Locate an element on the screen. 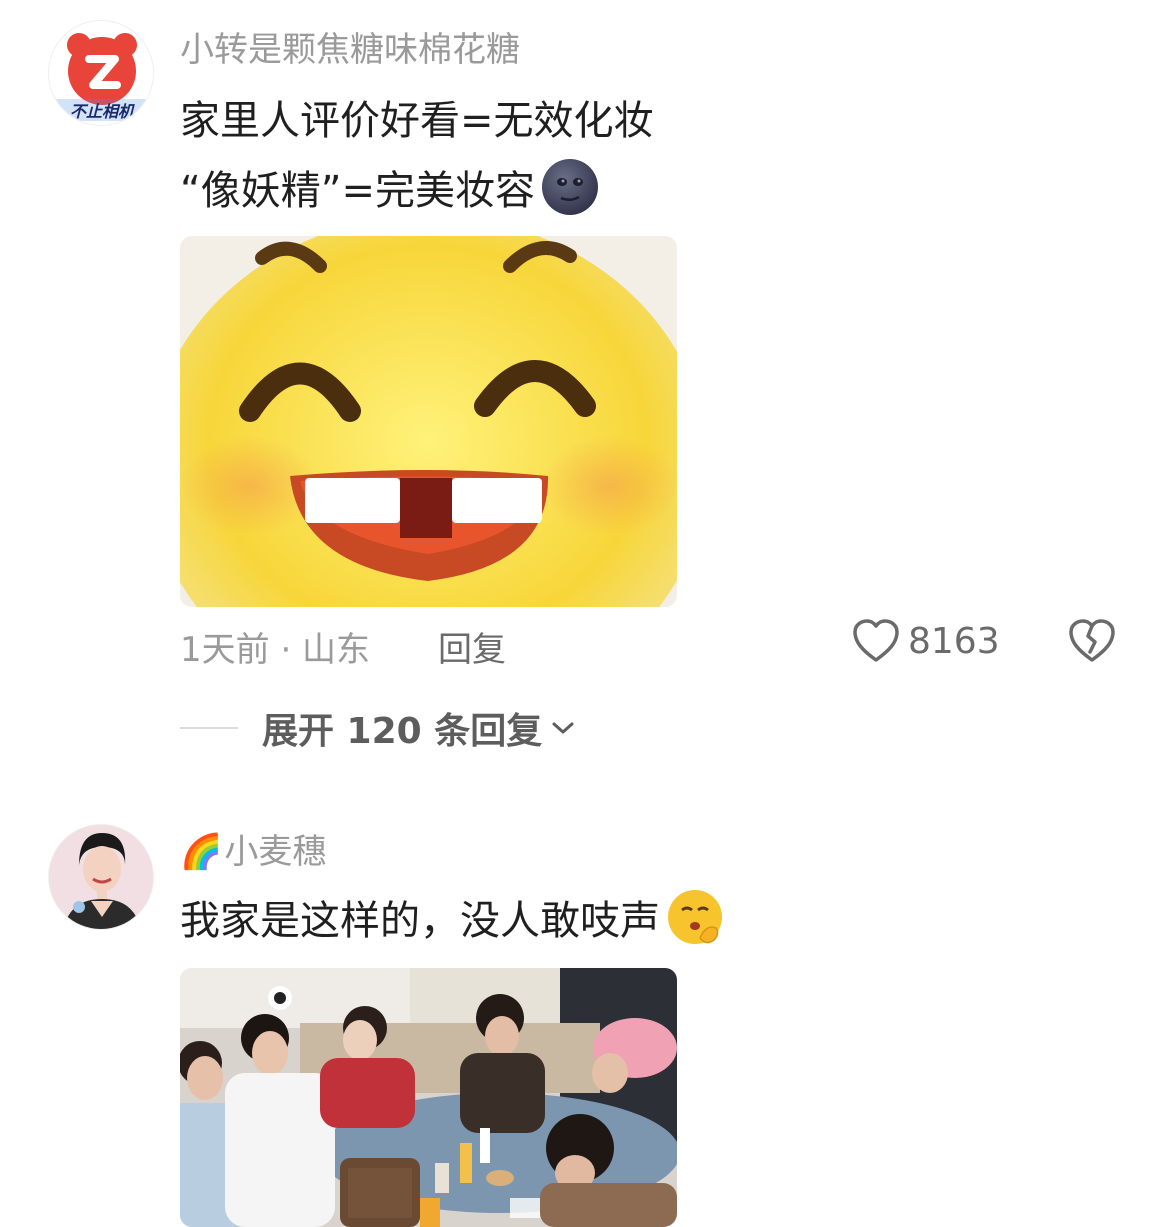  new-moon-face-icon is located at coordinates (569, 187).